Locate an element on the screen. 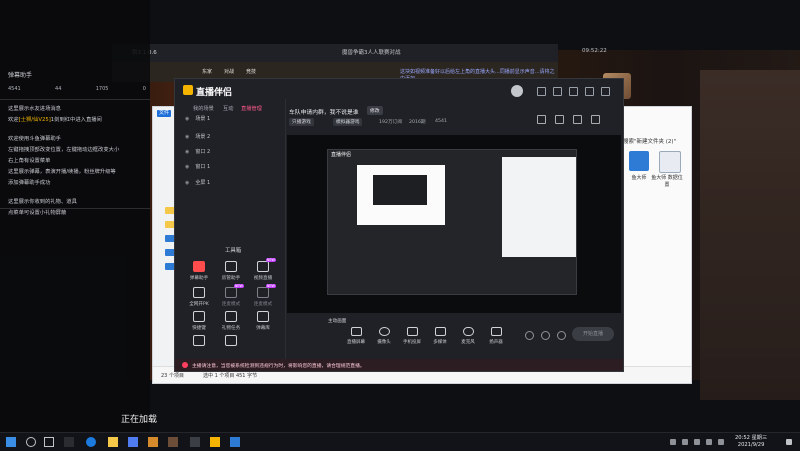 The image size is (800, 451). game-tab-3: 竞技 is located at coordinates (251, 71).